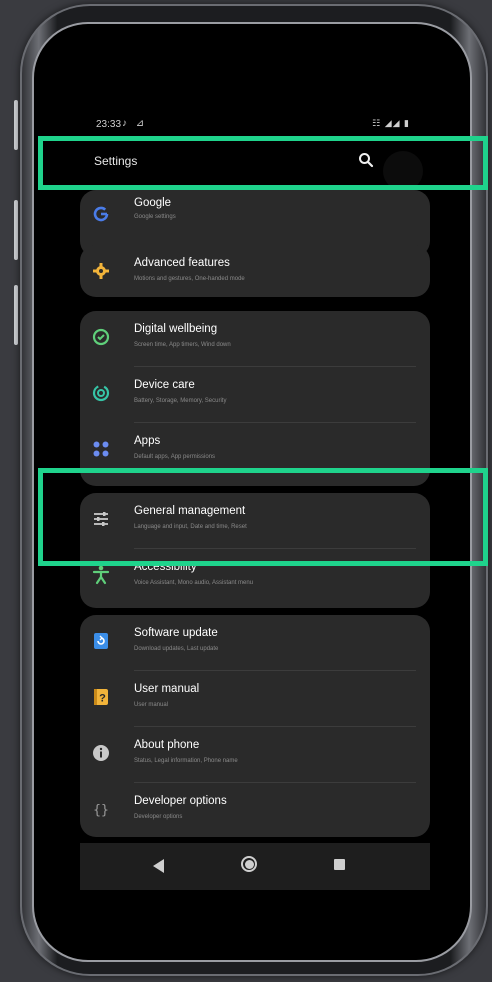  What do you see at coordinates (255, 698) in the screenshot?
I see `settings-item-user-manual: ? User manual User manual` at bounding box center [255, 698].